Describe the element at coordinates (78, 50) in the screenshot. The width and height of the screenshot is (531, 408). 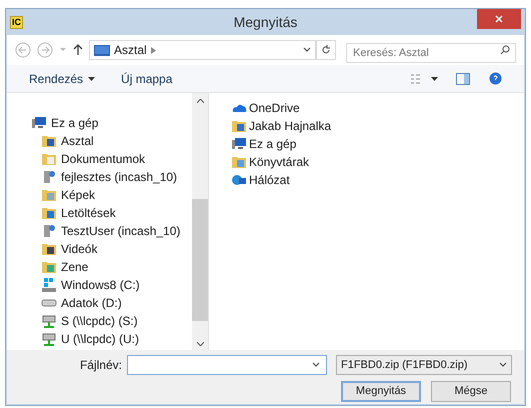
I see `up-arrow-icon` at that location.